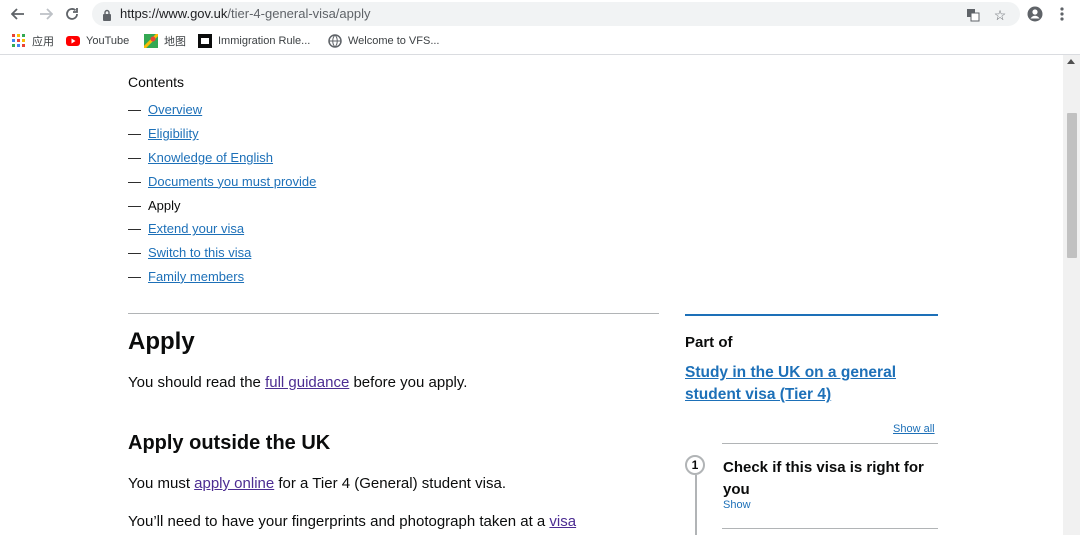 The height and width of the screenshot is (535, 1080). I want to click on contents-link-documents: Documents you must provide, so click(232, 181).